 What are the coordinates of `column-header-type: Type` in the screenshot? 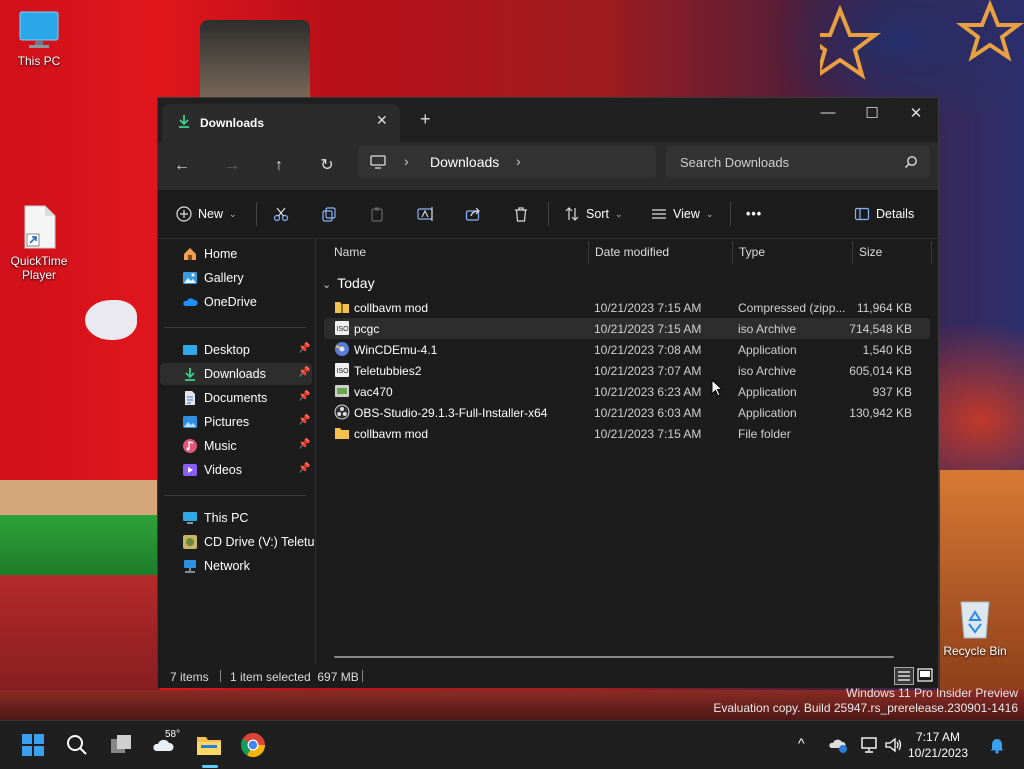 It's located at (752, 252).